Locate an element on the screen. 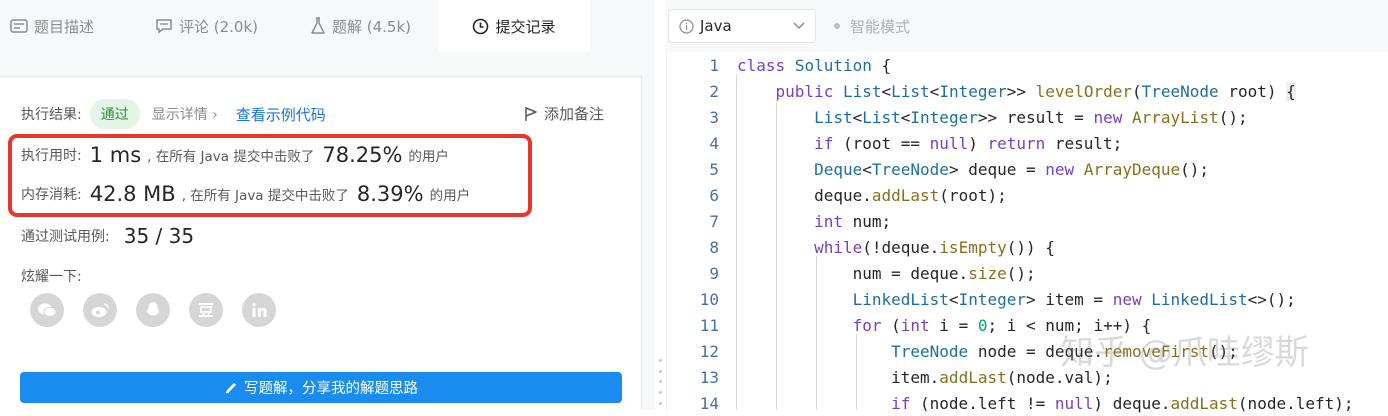 The height and width of the screenshot is (416, 1388). status-badge: 通过 is located at coordinates (114, 114).